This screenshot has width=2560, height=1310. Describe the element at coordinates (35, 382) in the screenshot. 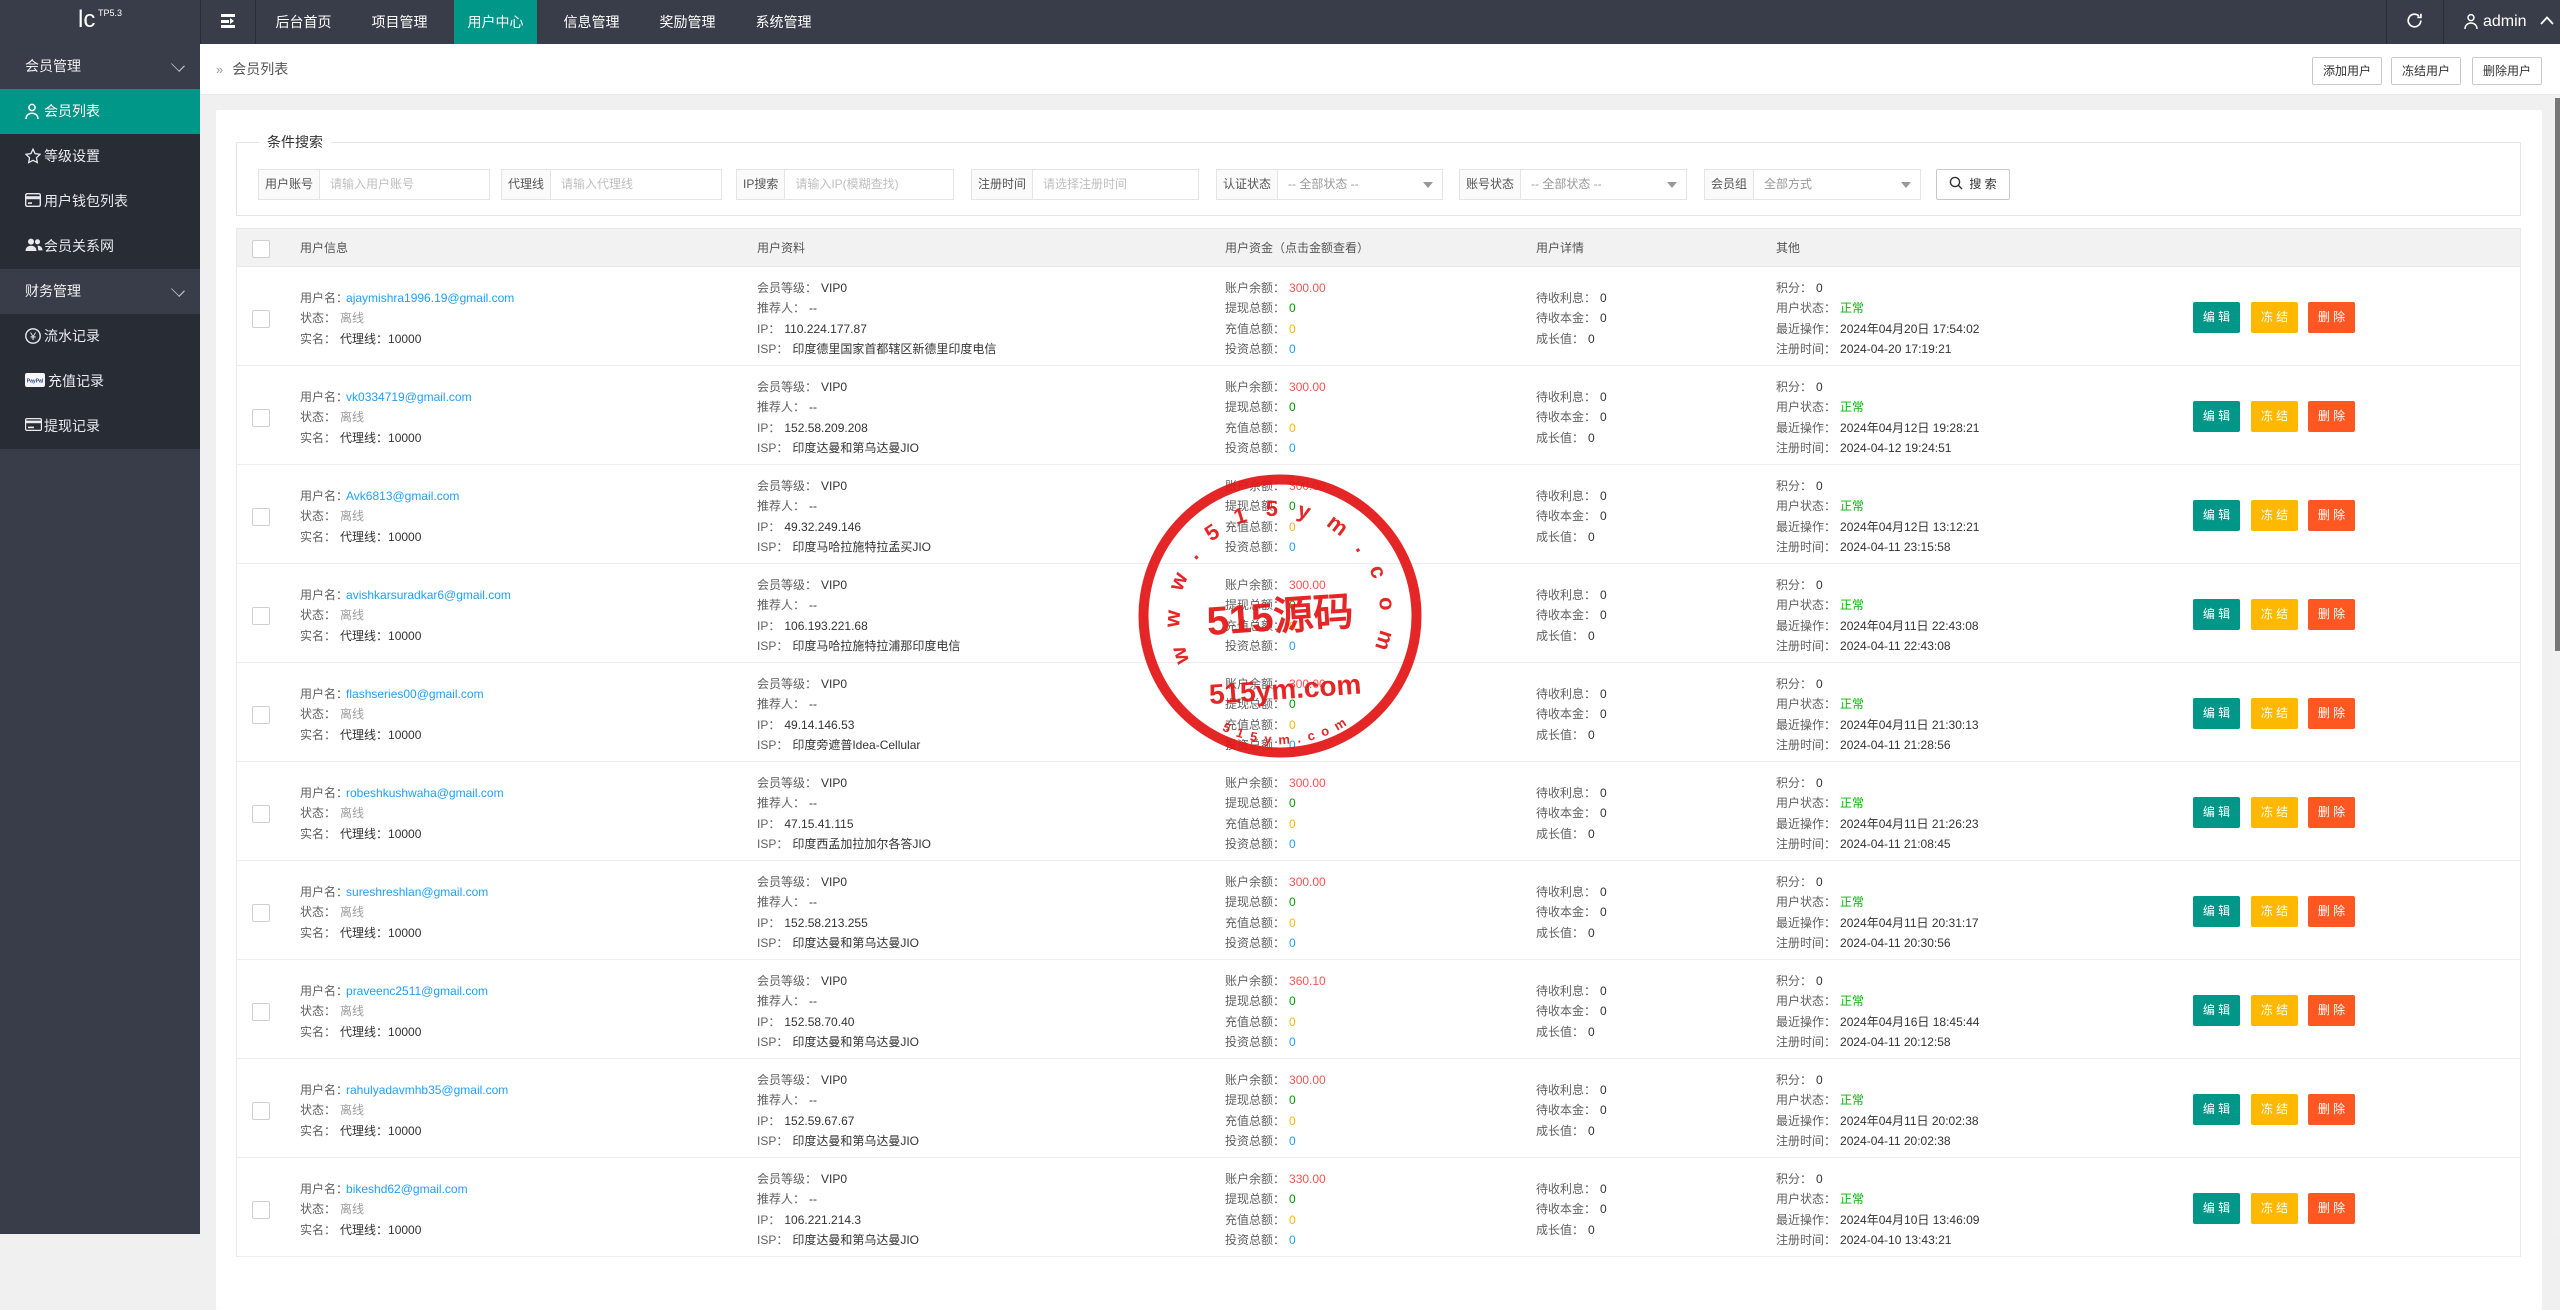

I see `svg-text: PayPal` at that location.